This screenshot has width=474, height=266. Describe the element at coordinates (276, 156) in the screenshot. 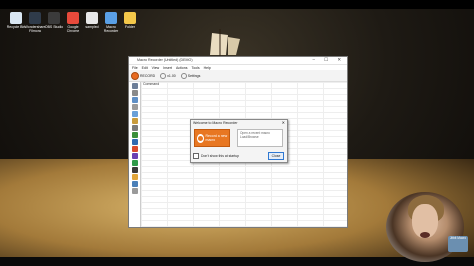

I see `close-button: Close` at that location.